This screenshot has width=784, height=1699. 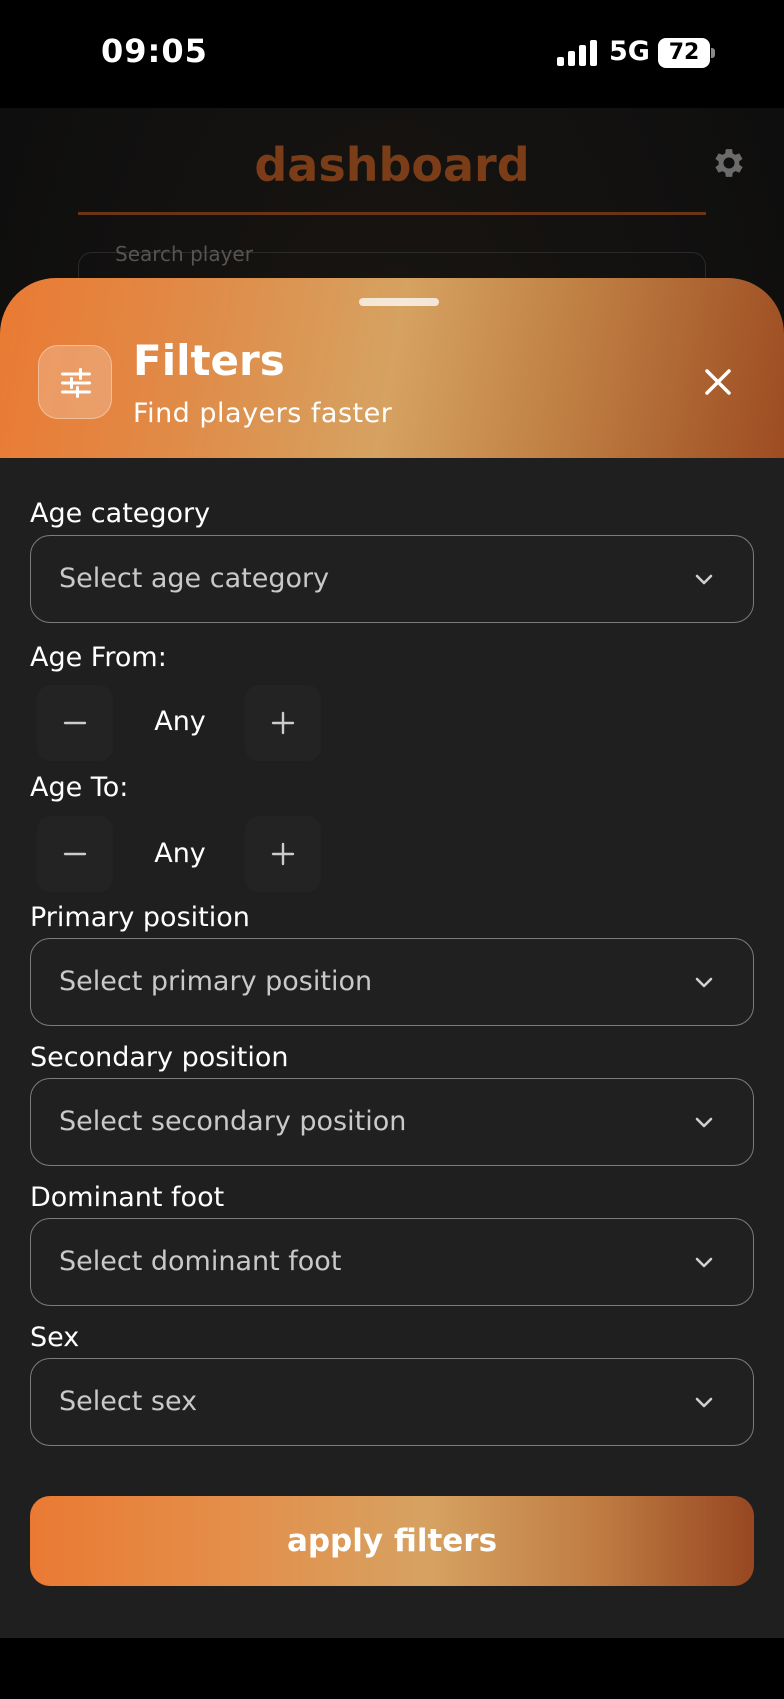 What do you see at coordinates (180, 853) in the screenshot?
I see `age-to-value: Any` at bounding box center [180, 853].